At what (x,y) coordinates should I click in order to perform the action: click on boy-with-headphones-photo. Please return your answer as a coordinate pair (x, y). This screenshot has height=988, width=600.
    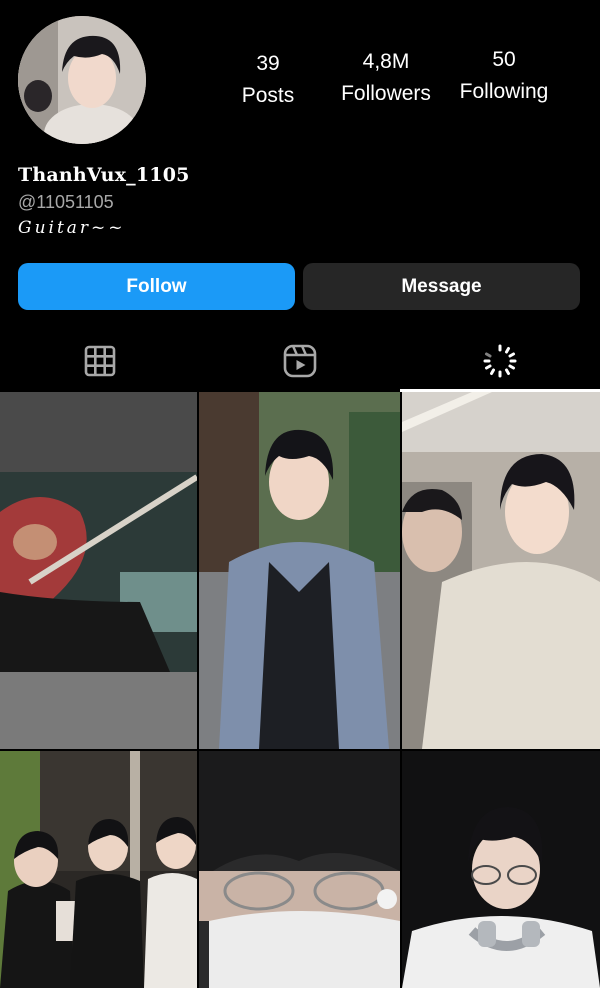
    Looking at the image, I should click on (501, 869).